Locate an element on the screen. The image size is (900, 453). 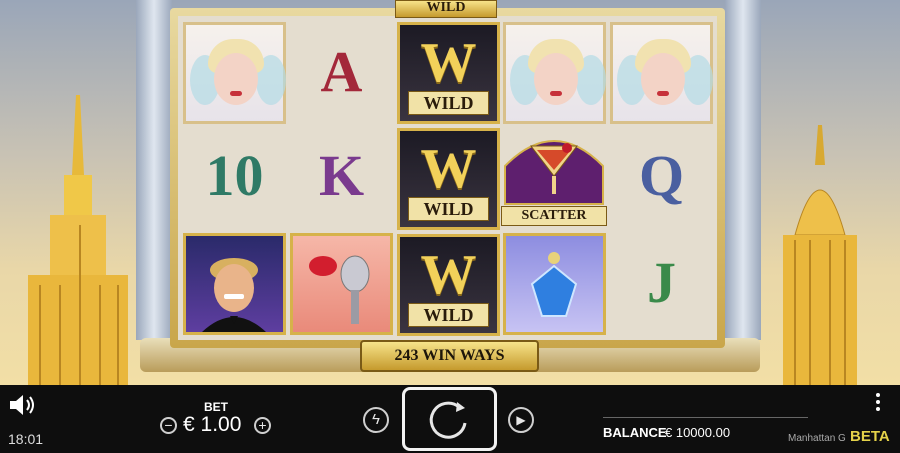
right-pillar is located at coordinates (743, 170).